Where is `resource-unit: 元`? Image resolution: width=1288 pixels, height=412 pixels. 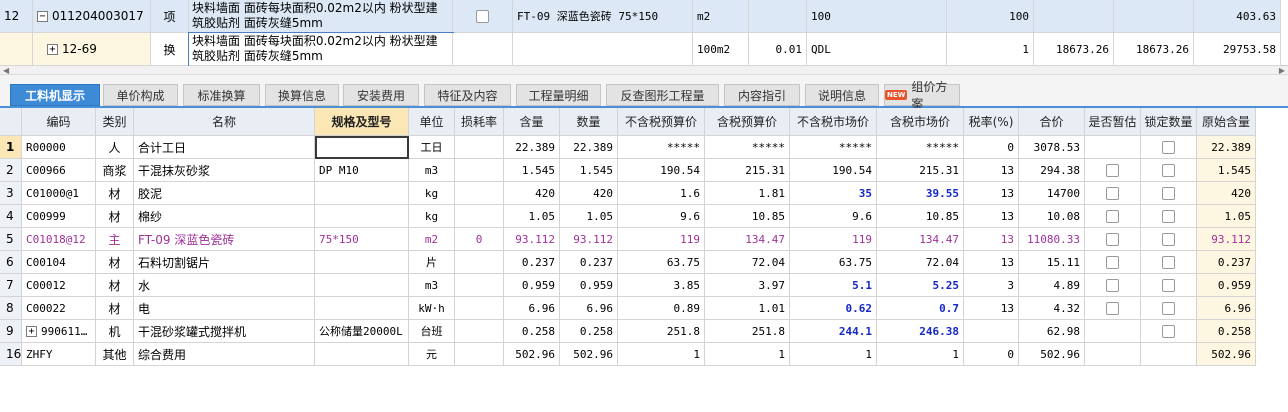 resource-unit: 元 is located at coordinates (432, 354).